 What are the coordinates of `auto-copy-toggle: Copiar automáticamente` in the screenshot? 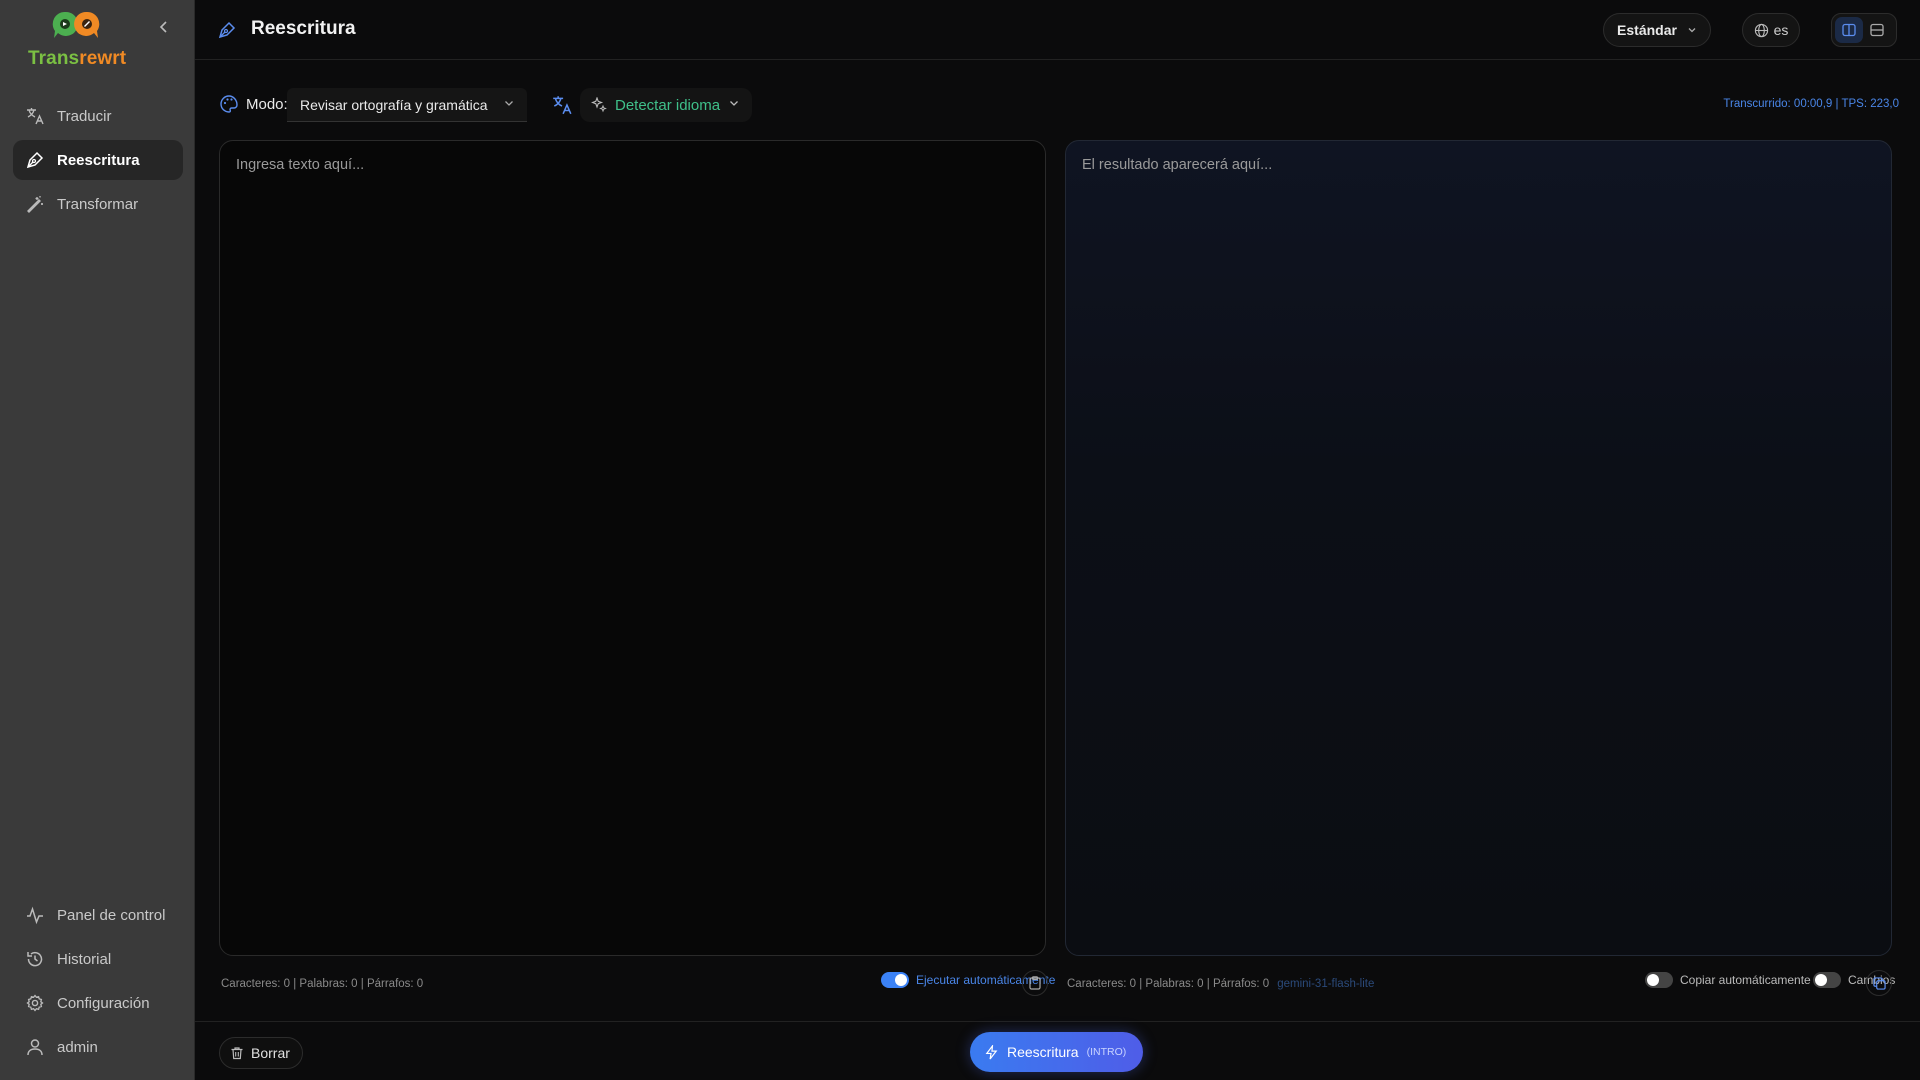 It's located at (1728, 980).